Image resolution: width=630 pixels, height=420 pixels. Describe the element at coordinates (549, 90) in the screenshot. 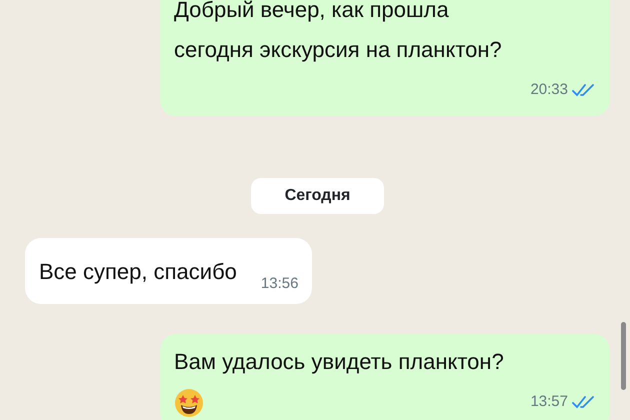

I see `message-time: 20:33` at that location.